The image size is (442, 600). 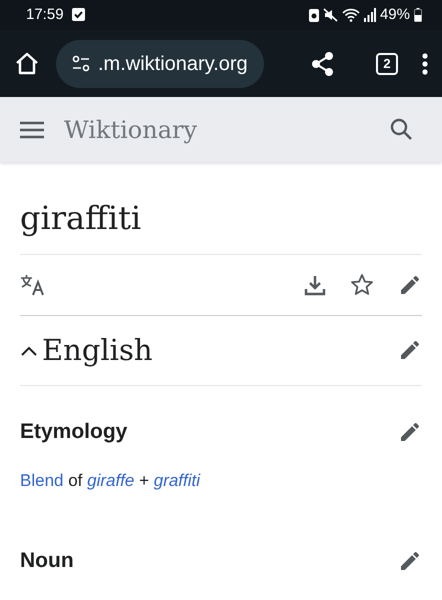 What do you see at coordinates (131, 130) in the screenshot?
I see `site-title: Wiktionary` at bounding box center [131, 130].